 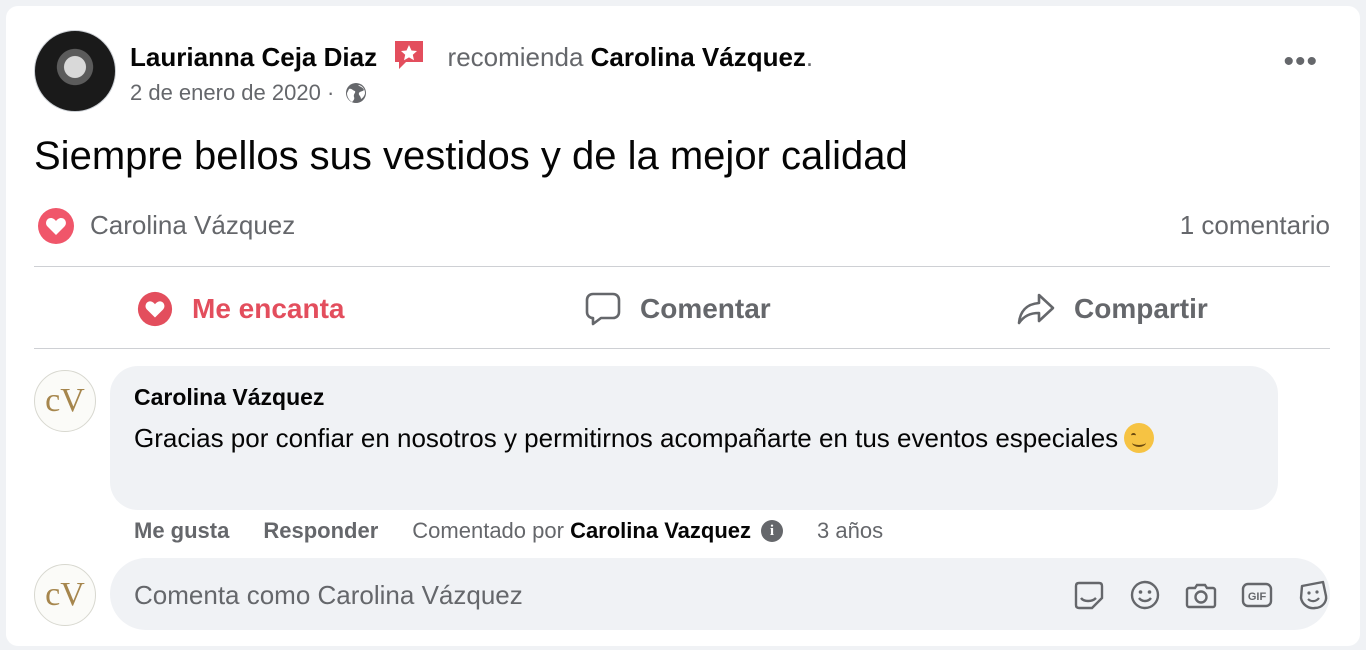 What do you see at coordinates (354, 92) in the screenshot?
I see `globe-icon` at bounding box center [354, 92].